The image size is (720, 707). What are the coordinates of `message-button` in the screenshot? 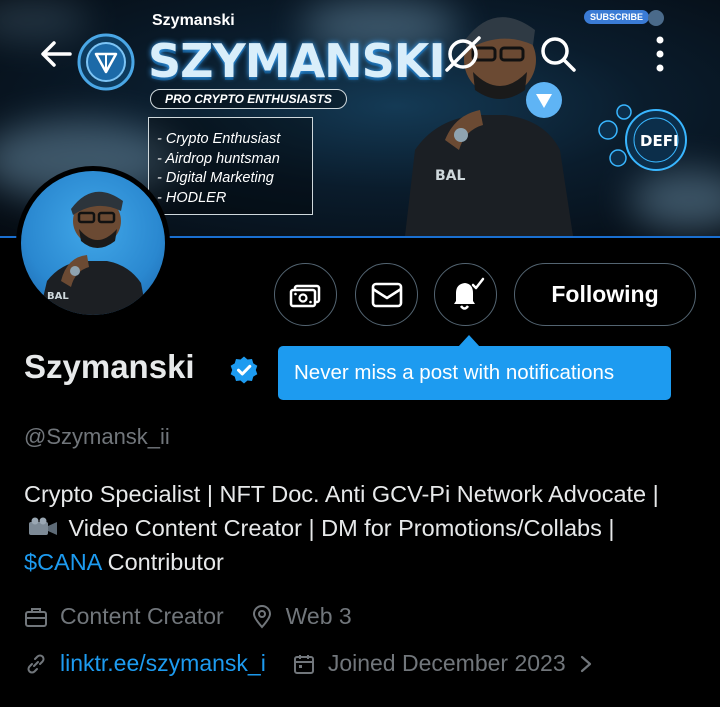 It's located at (386, 294).